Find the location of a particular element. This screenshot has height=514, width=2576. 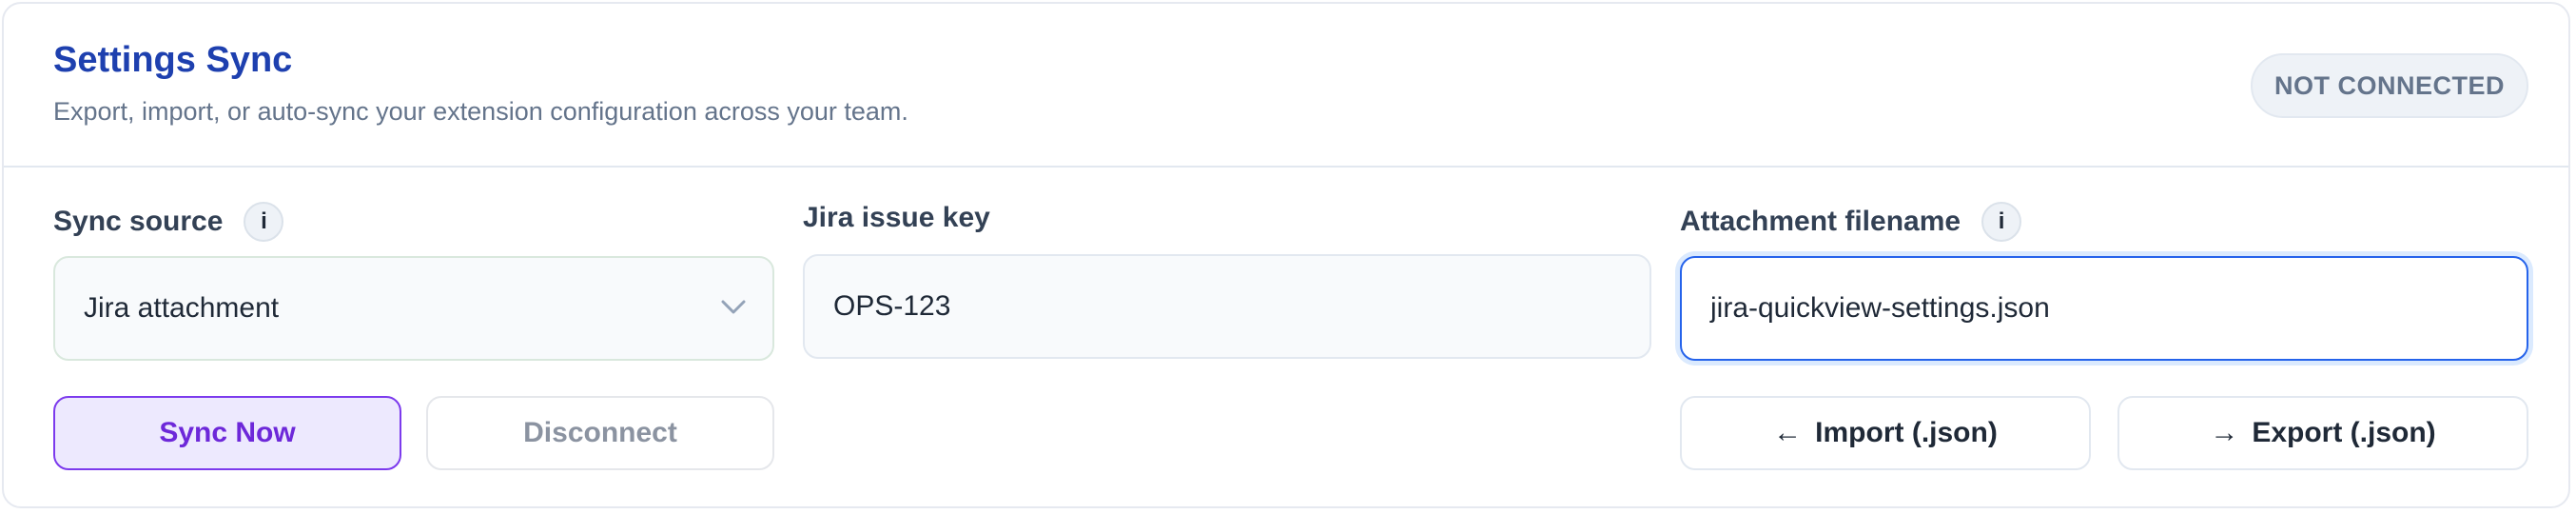

attachment-label: Attachment filename i is located at coordinates (1851, 222).